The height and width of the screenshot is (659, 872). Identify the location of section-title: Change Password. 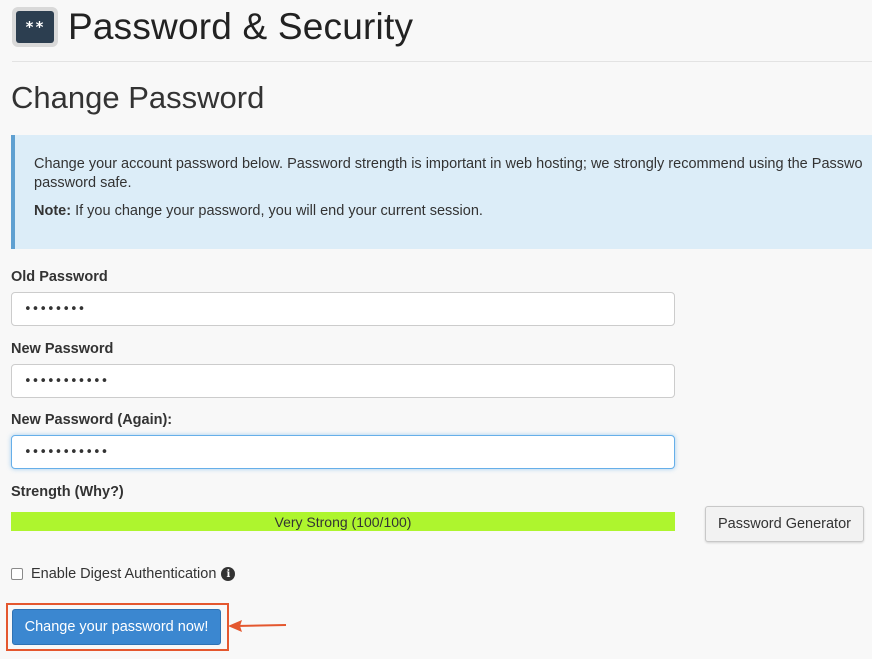
(138, 97).